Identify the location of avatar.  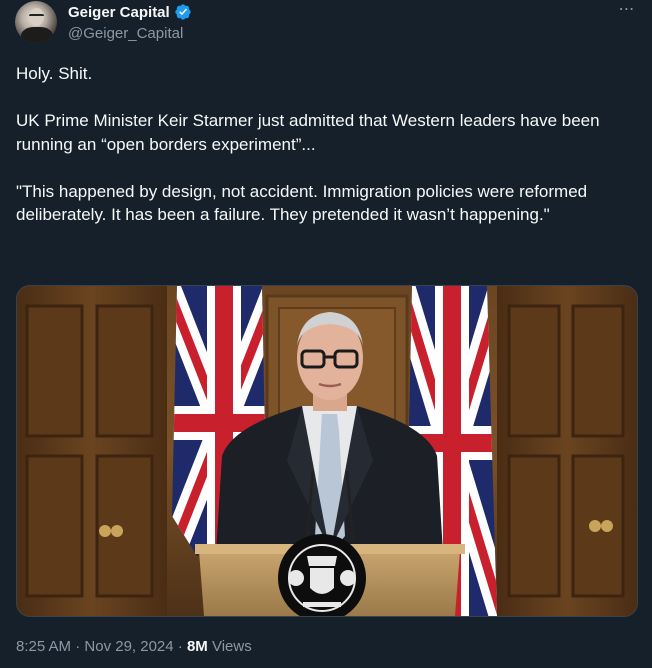
(36, 22).